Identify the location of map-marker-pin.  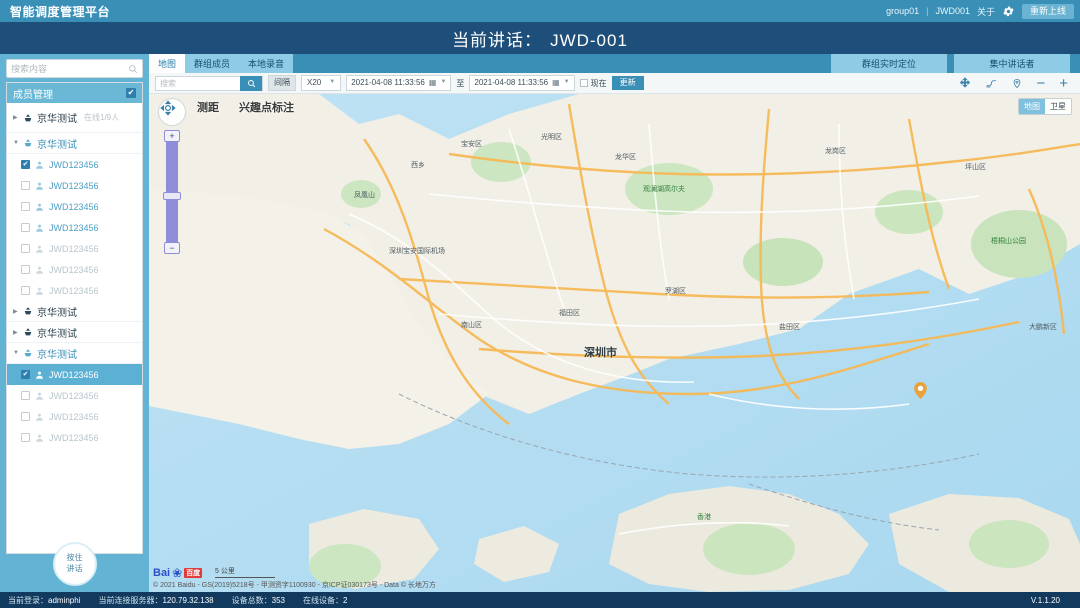
(920, 390).